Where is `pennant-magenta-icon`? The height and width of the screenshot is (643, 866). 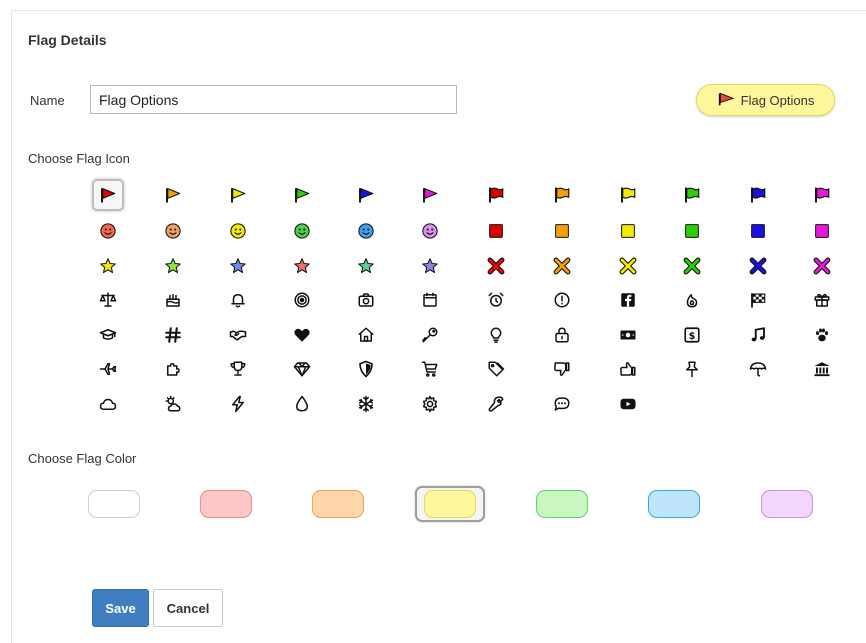
pennant-magenta-icon is located at coordinates (430, 195).